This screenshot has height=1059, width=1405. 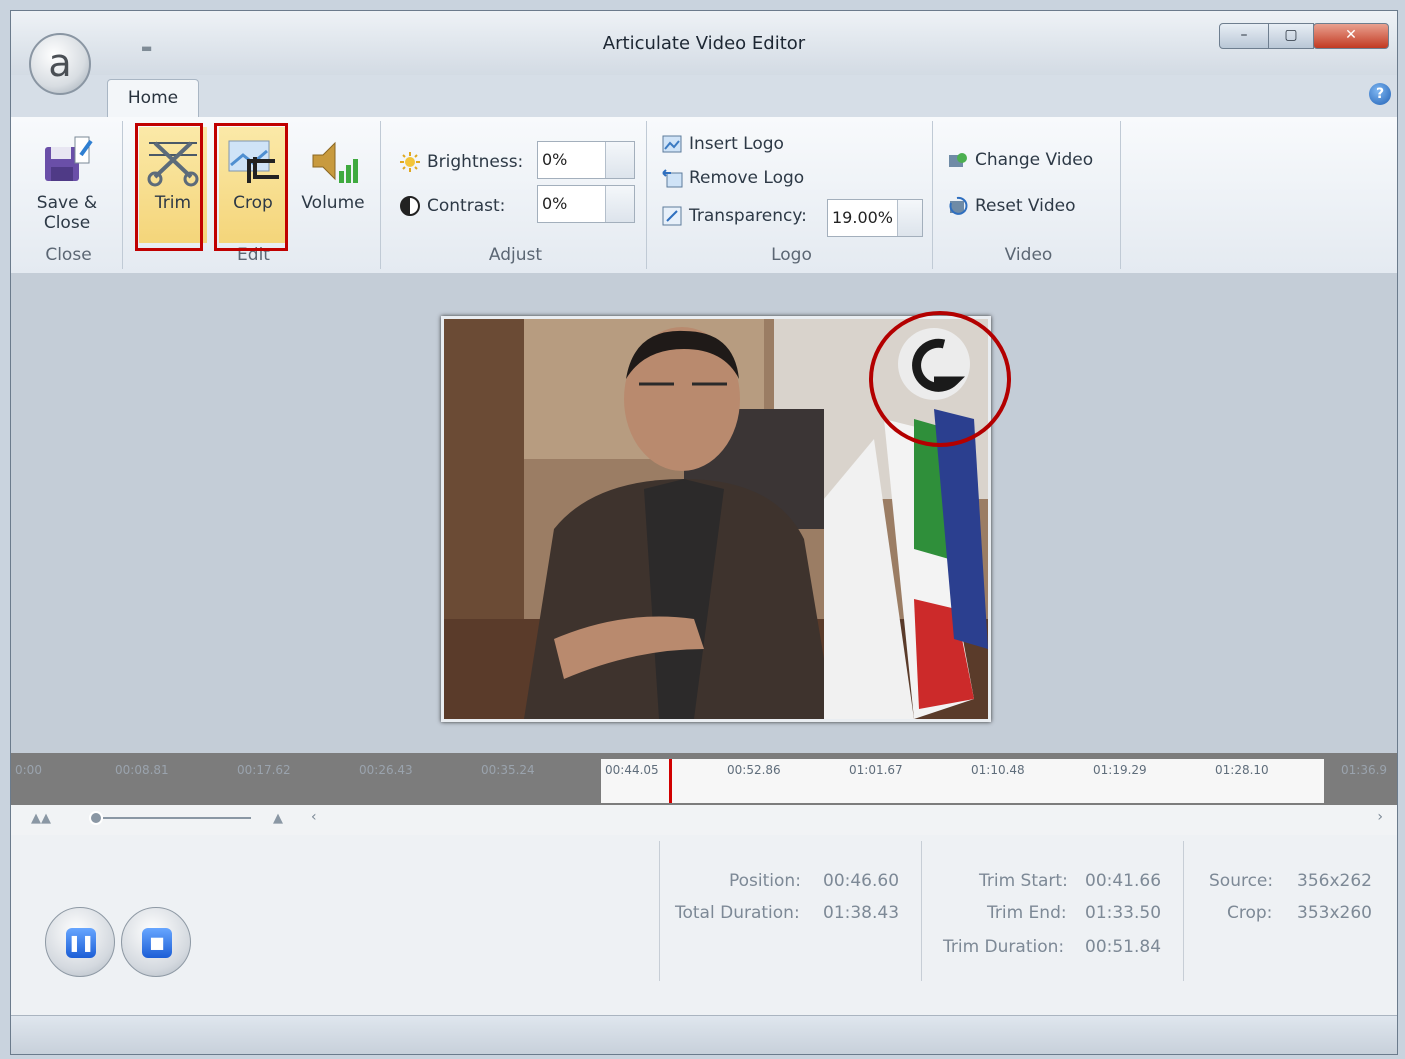 What do you see at coordinates (515, 255) in the screenshot?
I see `group-label-adjust: Adjust` at bounding box center [515, 255].